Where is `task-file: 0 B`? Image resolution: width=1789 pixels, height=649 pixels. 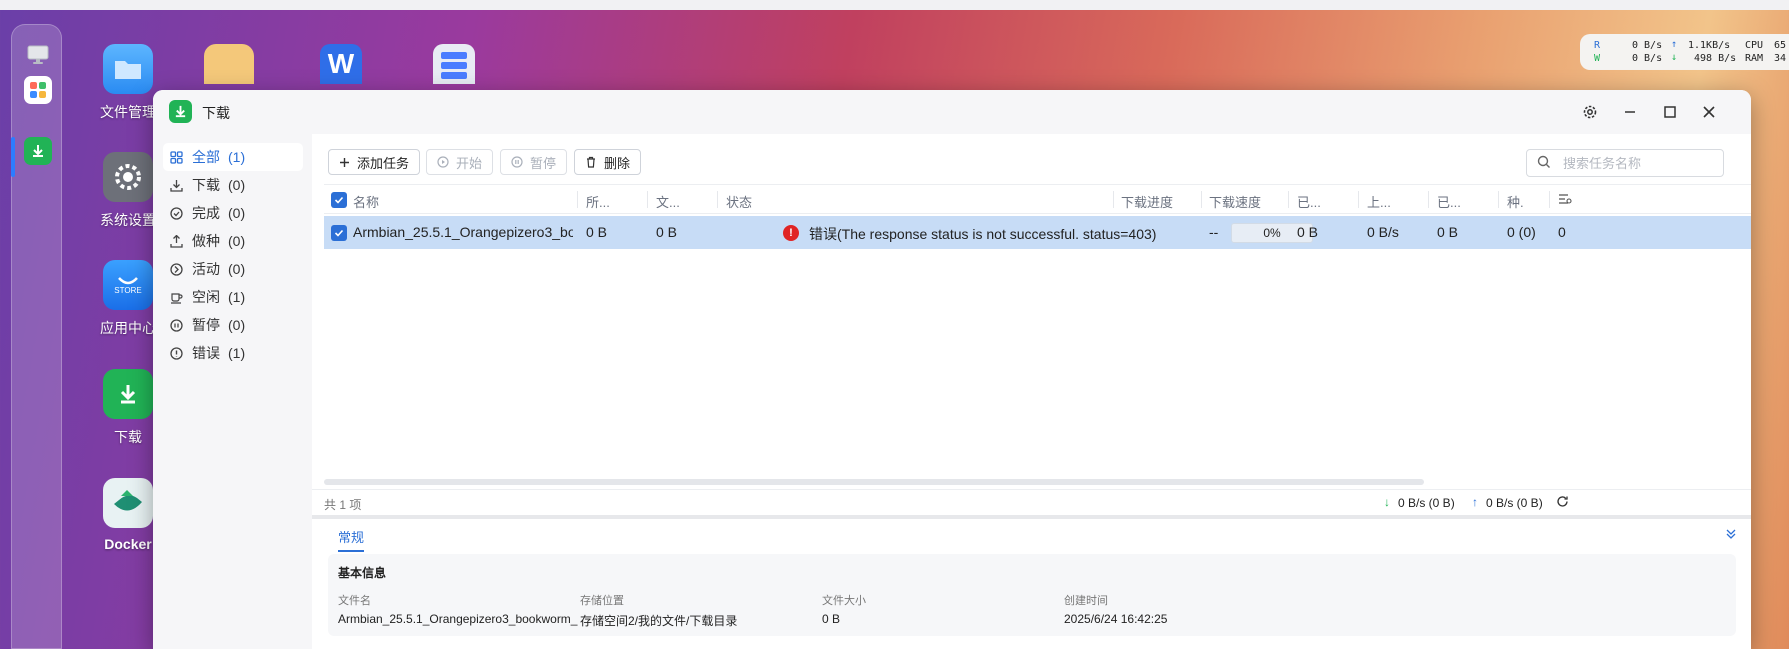
task-file: 0 B is located at coordinates (667, 232).